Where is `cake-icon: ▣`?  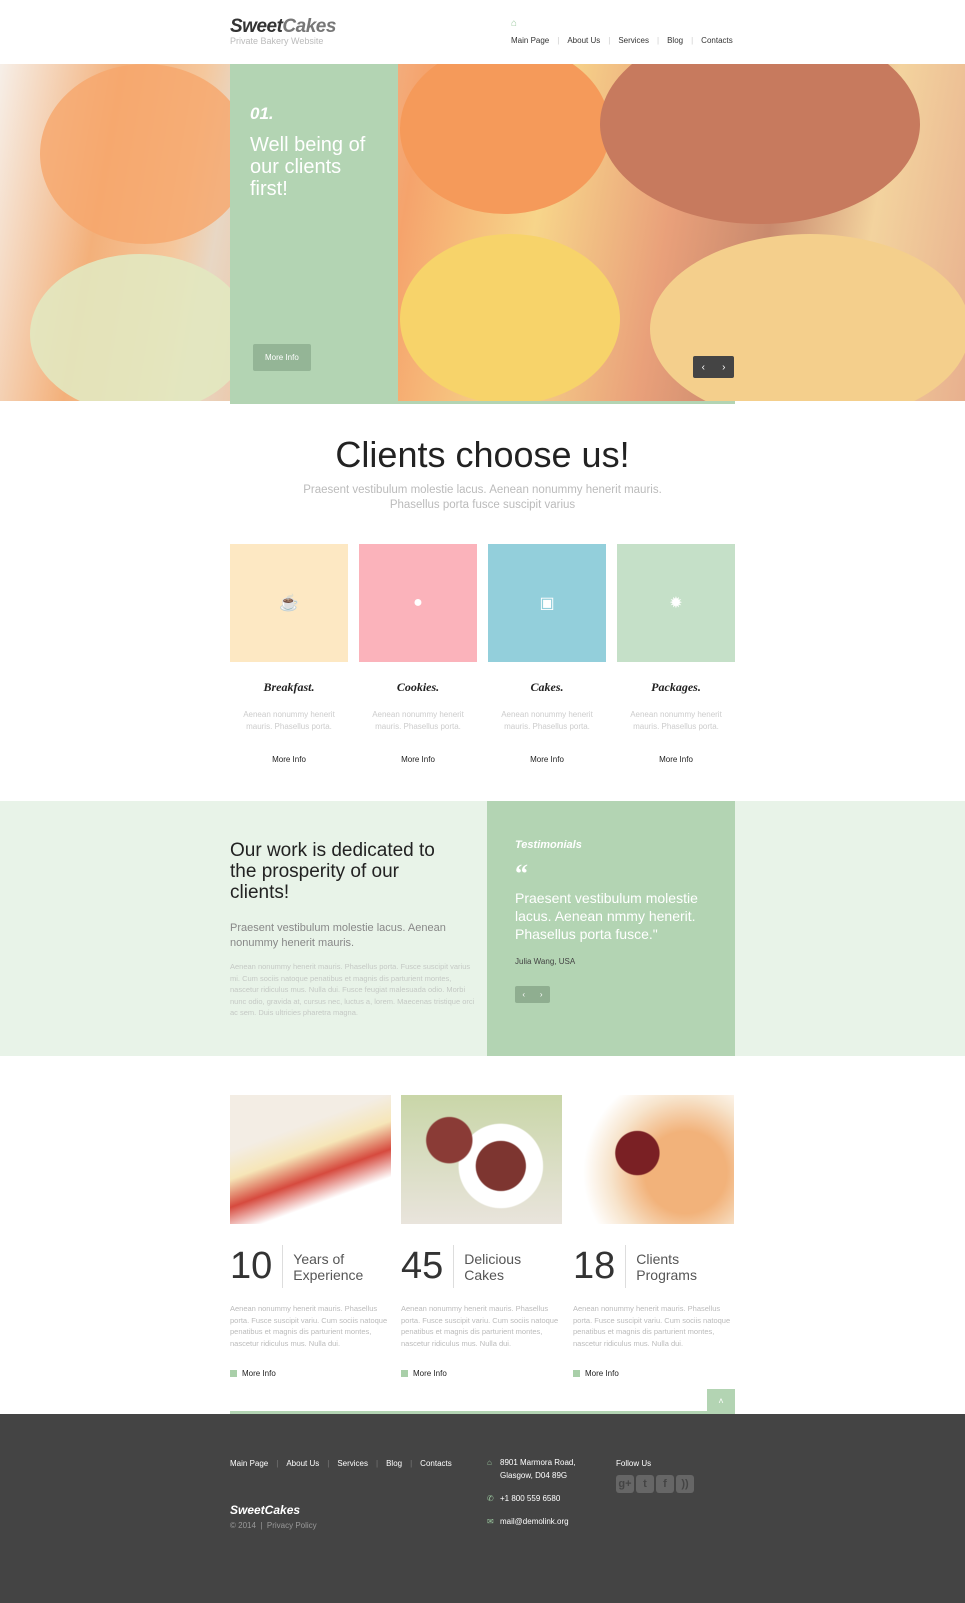 cake-icon: ▣ is located at coordinates (547, 603).